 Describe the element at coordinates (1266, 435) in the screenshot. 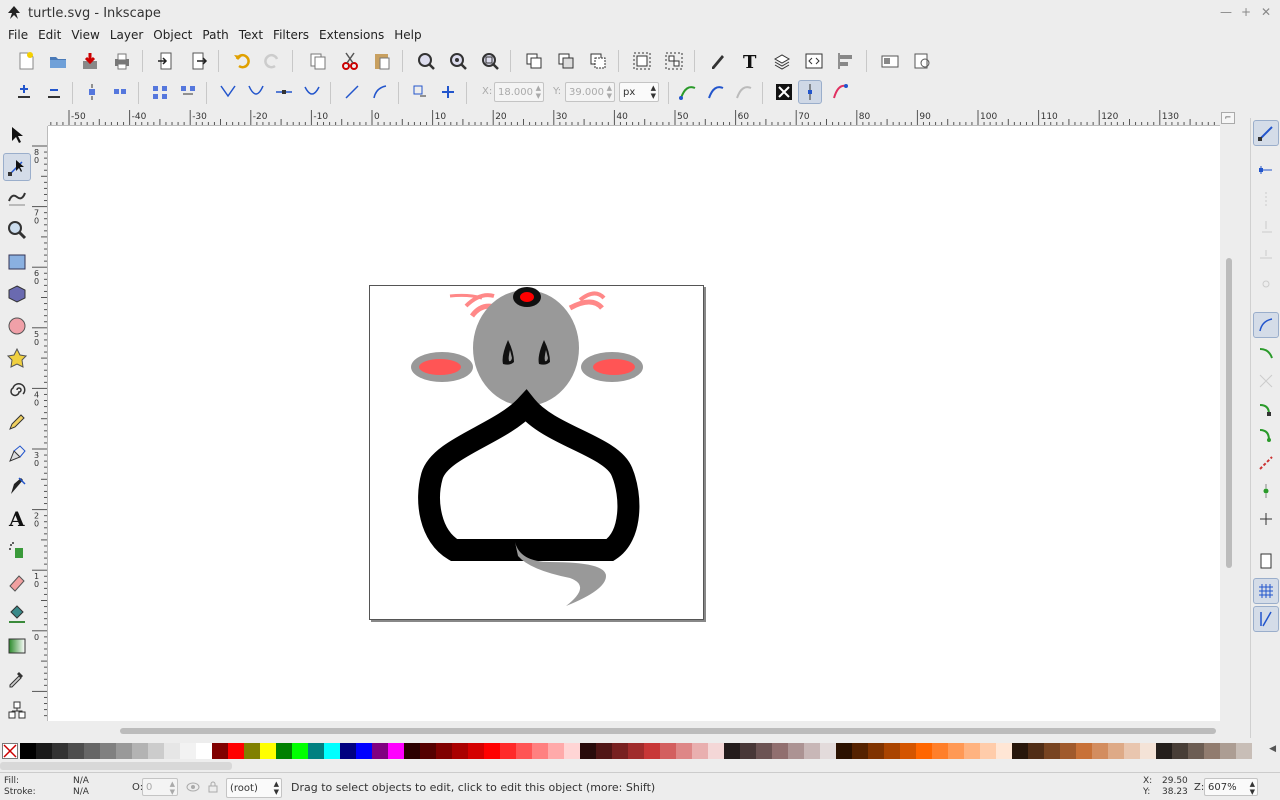

I see `snap-smooth-nodes-icon` at that location.